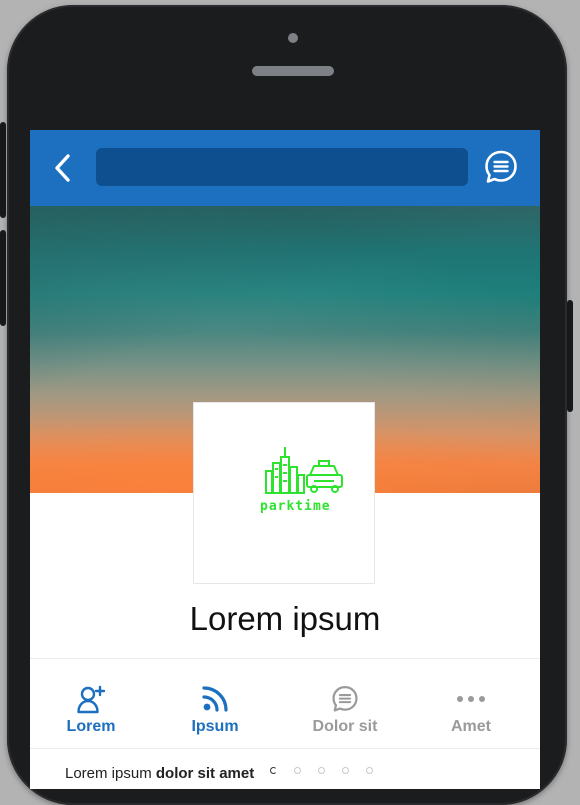 The height and width of the screenshot is (805, 580). I want to click on add-user-icon, so click(91, 699).